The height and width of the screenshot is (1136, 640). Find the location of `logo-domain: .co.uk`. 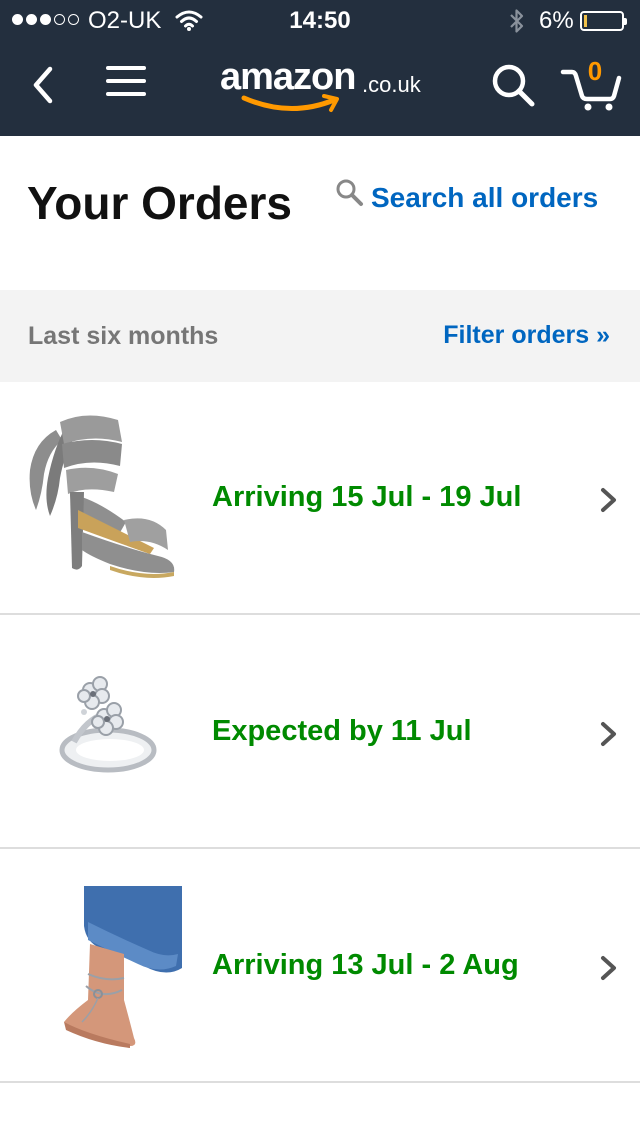

logo-domain: .co.uk is located at coordinates (391, 84).